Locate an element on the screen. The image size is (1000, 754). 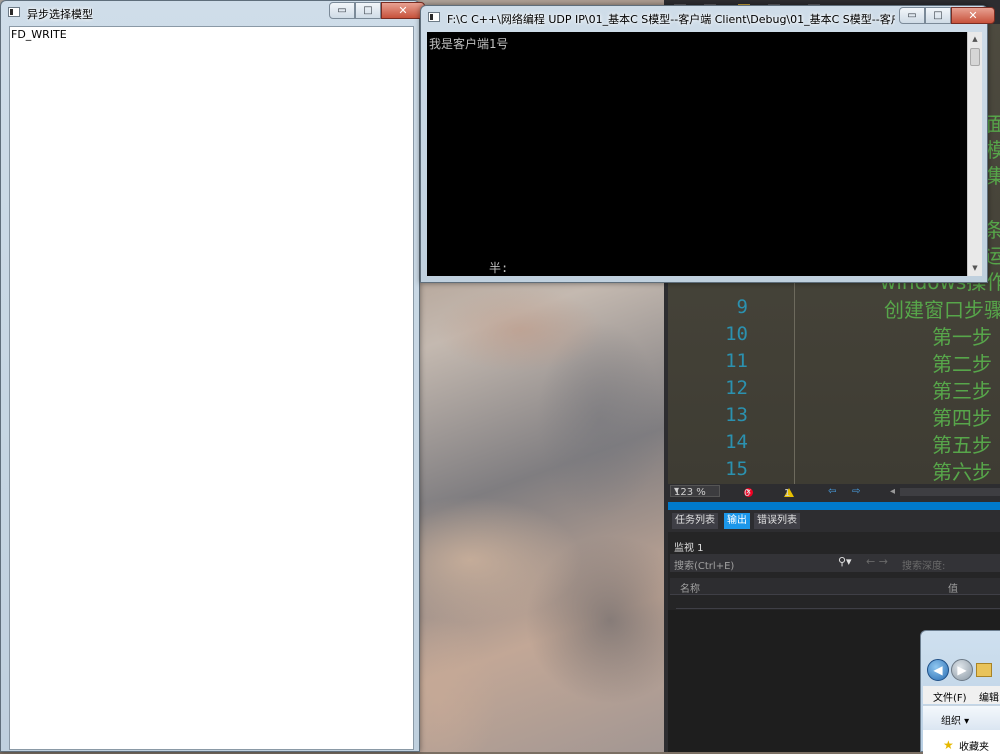
zoom-value: 123 % is located at coordinates (690, 492).